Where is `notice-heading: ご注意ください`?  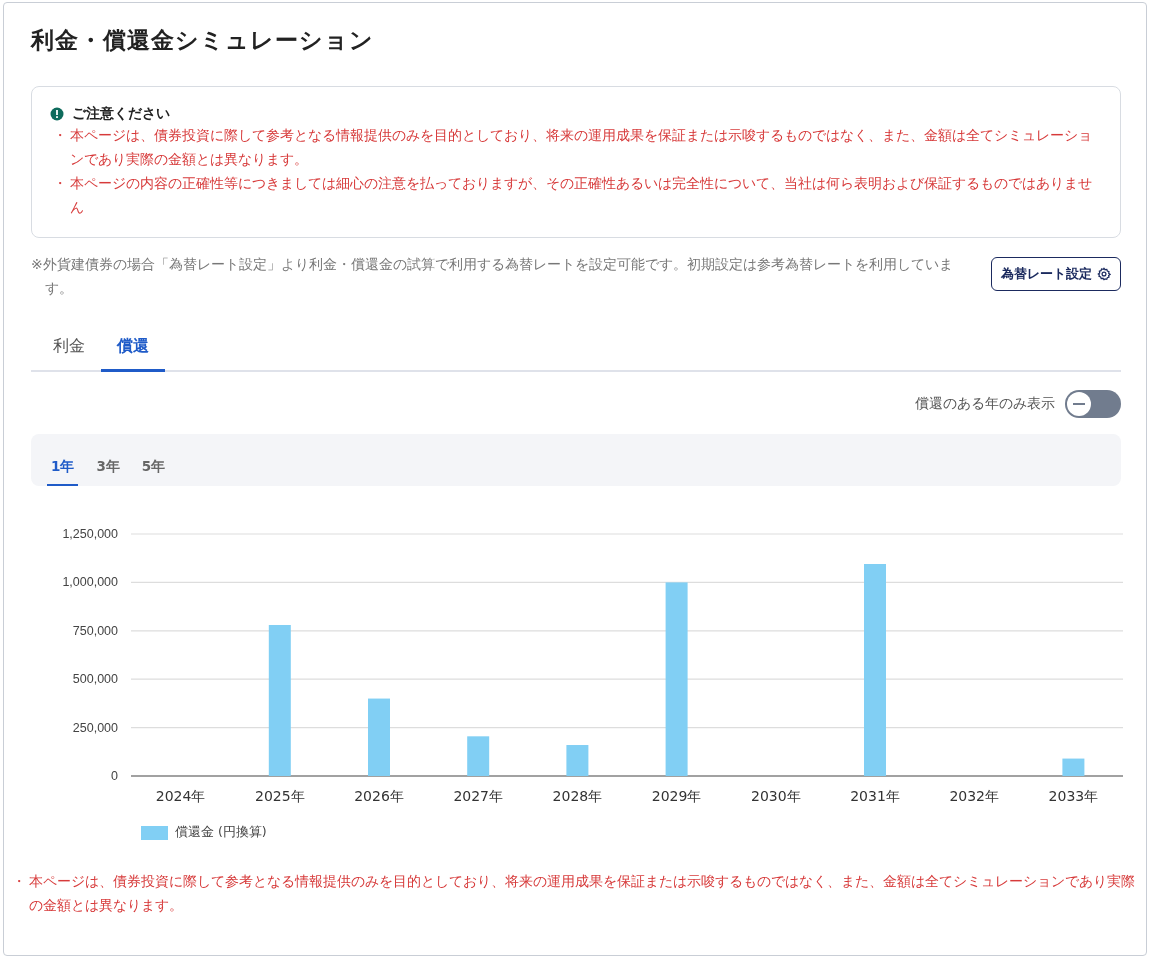
notice-heading: ご注意ください is located at coordinates (121, 114).